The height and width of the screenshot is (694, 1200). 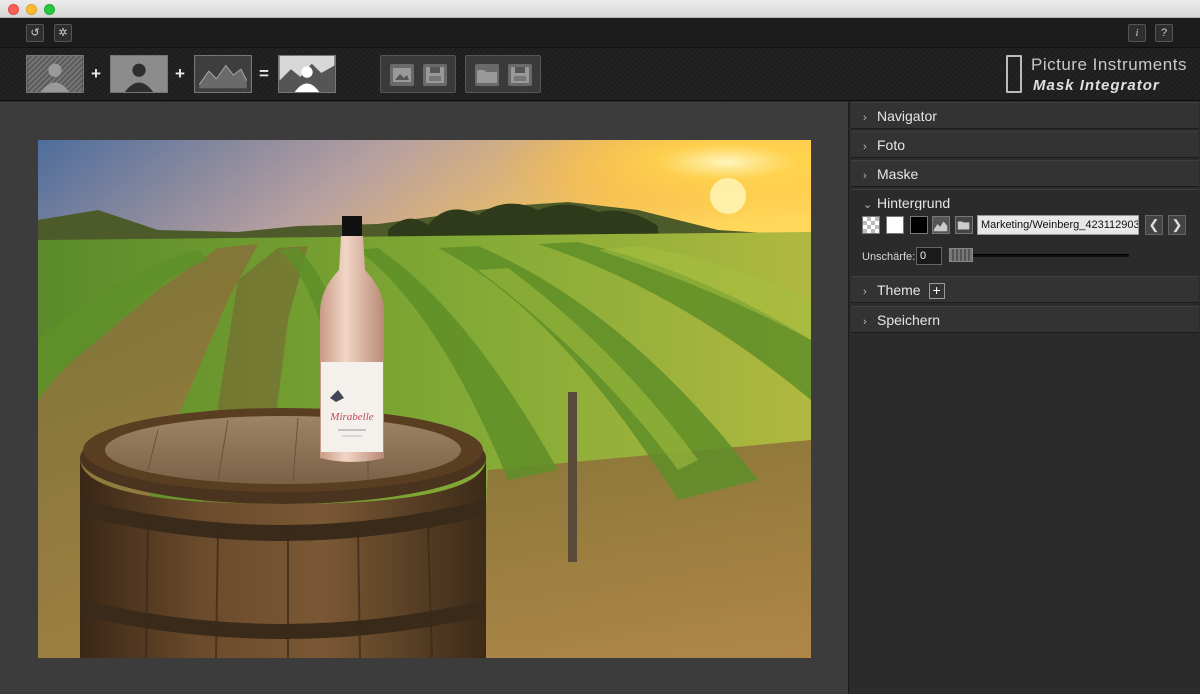 I want to click on top-toolbar: ↺ ✲ i ?, so click(x=600, y=33).